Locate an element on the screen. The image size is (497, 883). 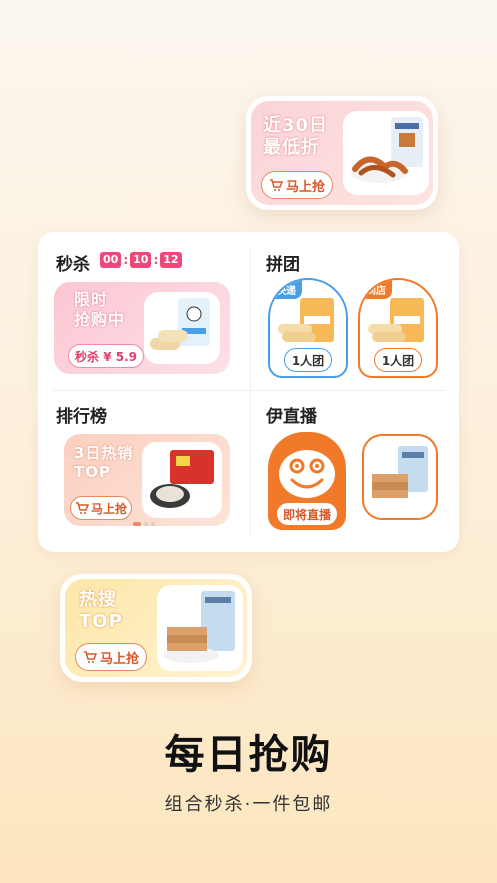
promo-title: 热搜 TOP is located at coordinates (101, 610).